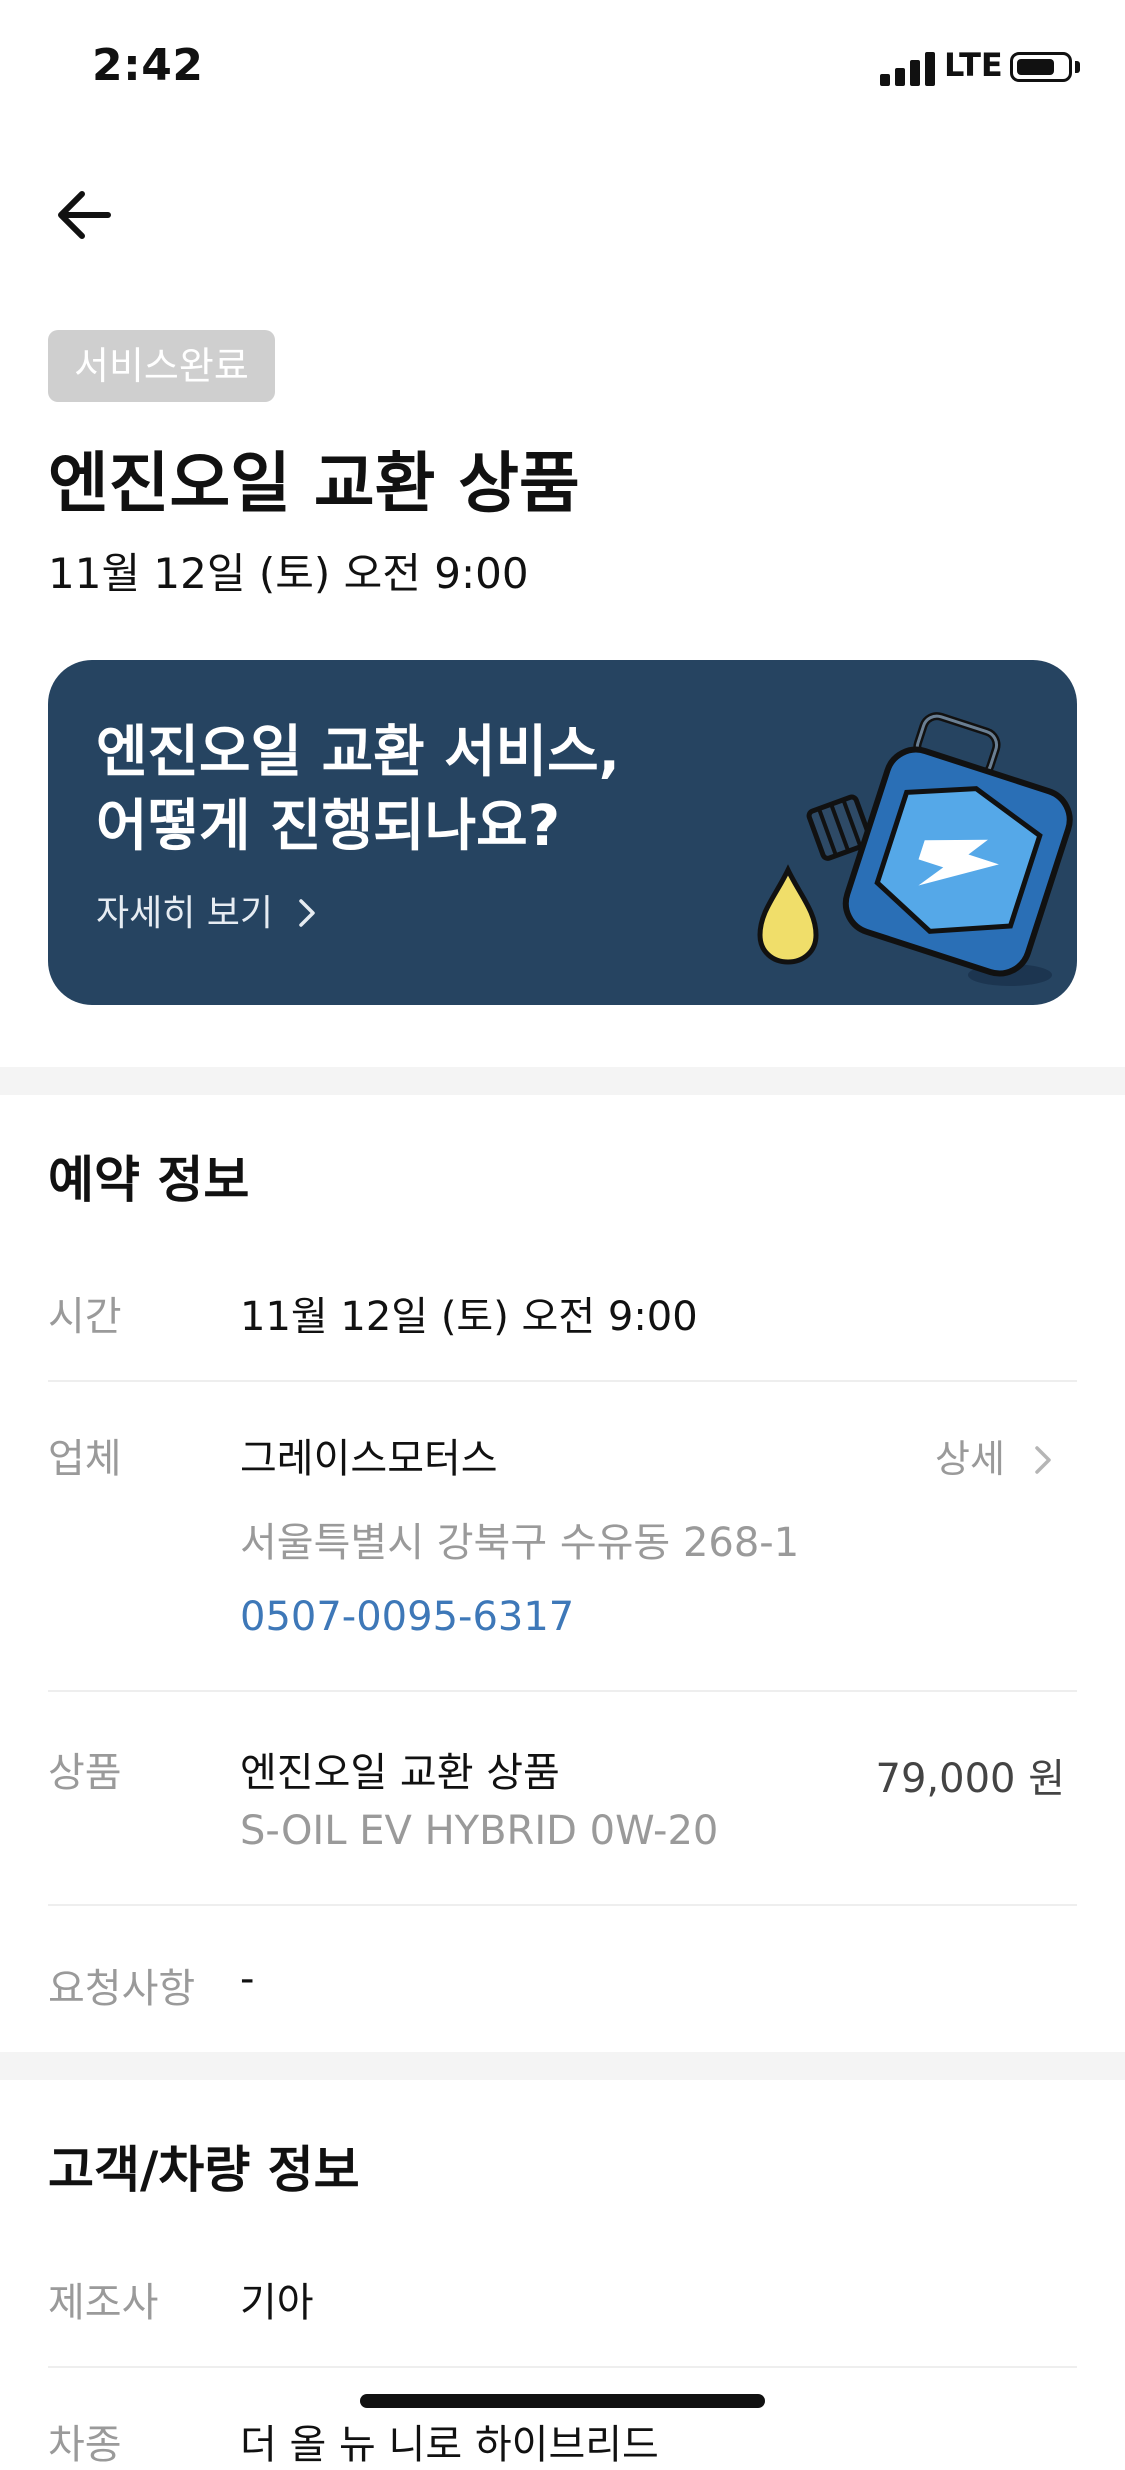 The width and height of the screenshot is (1125, 2470). Describe the element at coordinates (562, 70) in the screenshot. I see `status-bar: 2:42 LTE` at that location.